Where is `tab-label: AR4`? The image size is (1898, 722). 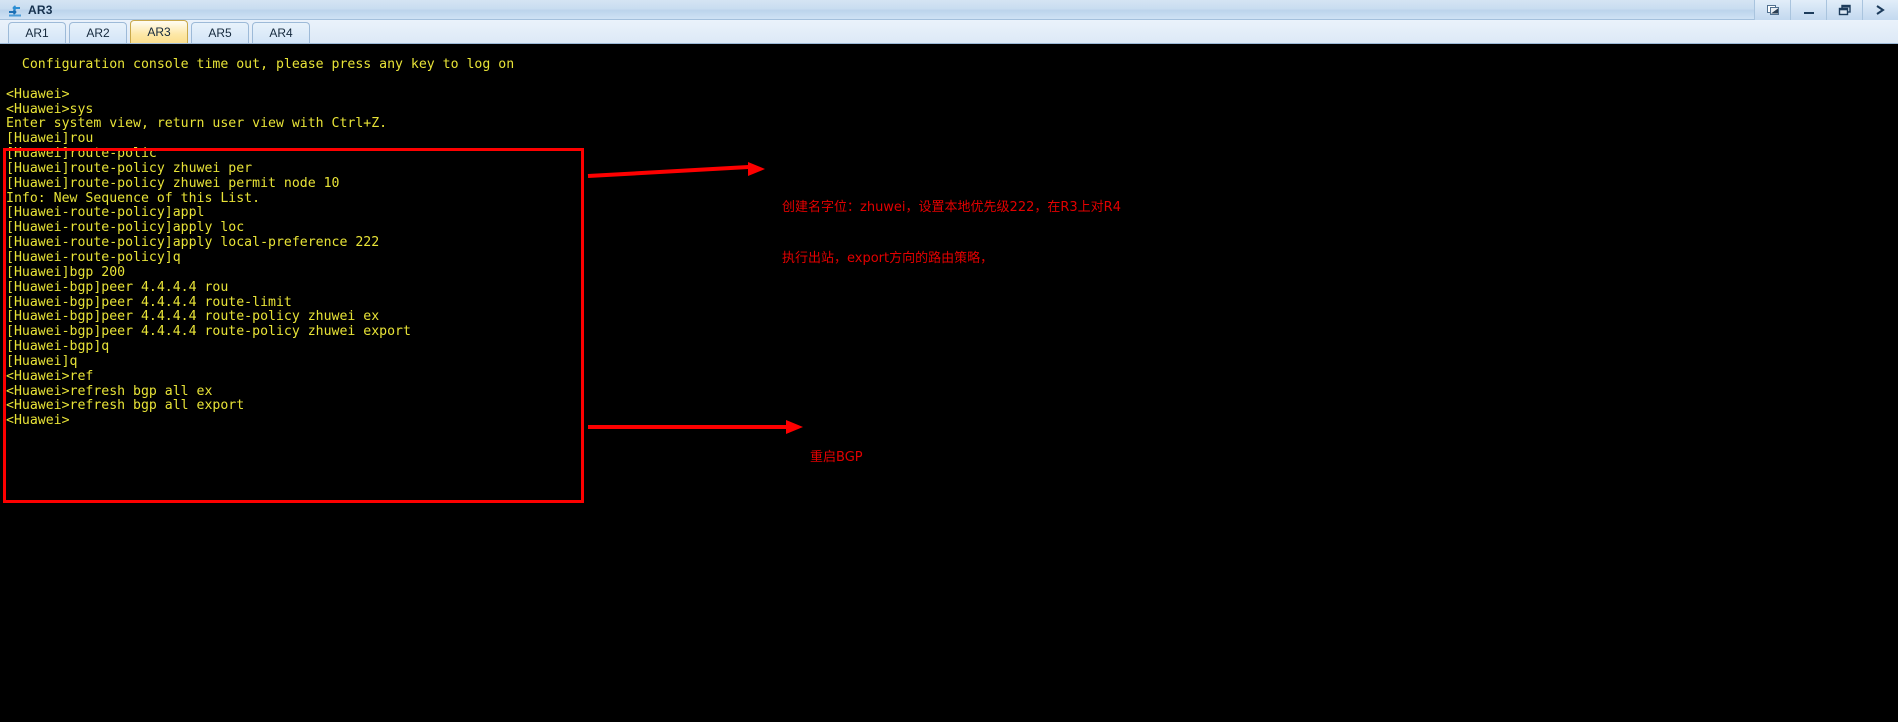 tab-label: AR4 is located at coordinates (281, 33).